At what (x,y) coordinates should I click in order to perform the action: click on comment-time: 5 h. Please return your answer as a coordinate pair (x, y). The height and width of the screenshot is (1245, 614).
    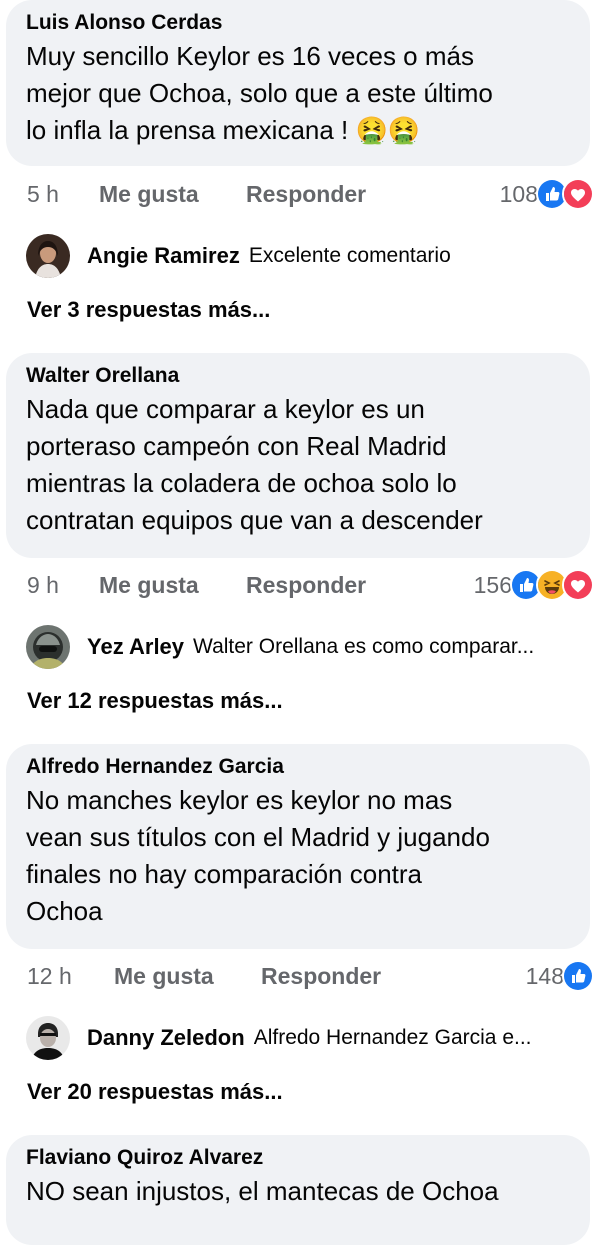
    Looking at the image, I should click on (43, 194).